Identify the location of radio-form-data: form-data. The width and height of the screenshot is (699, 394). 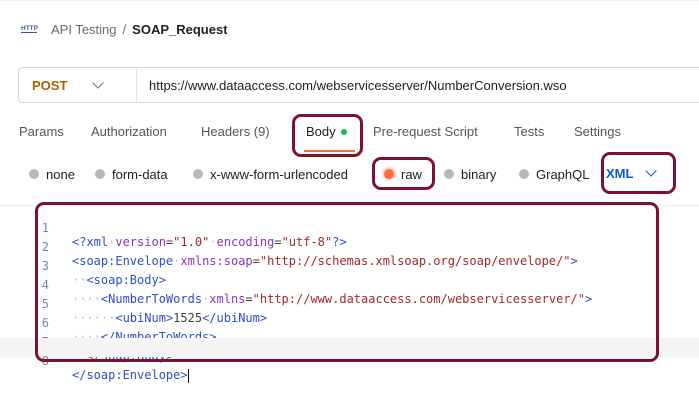
(131, 174).